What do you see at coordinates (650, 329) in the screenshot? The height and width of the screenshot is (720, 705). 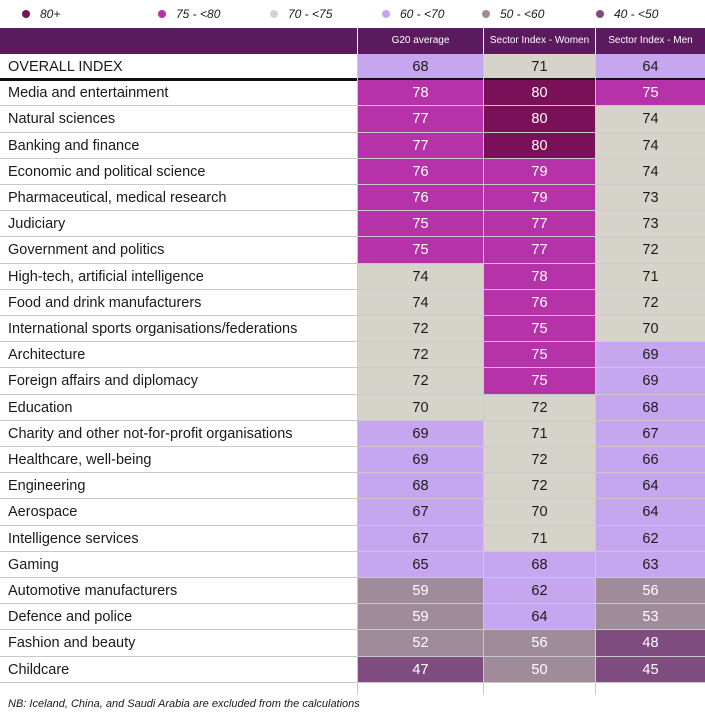 I see `sector-index-men-cell: 70` at bounding box center [650, 329].